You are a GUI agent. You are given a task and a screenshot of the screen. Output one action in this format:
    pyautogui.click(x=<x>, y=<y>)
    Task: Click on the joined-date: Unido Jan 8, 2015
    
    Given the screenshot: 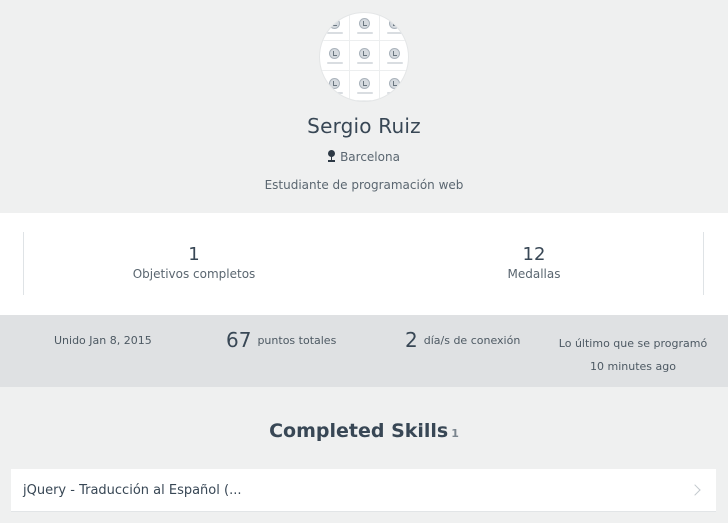 What is the action you would take?
    pyautogui.click(x=103, y=340)
    